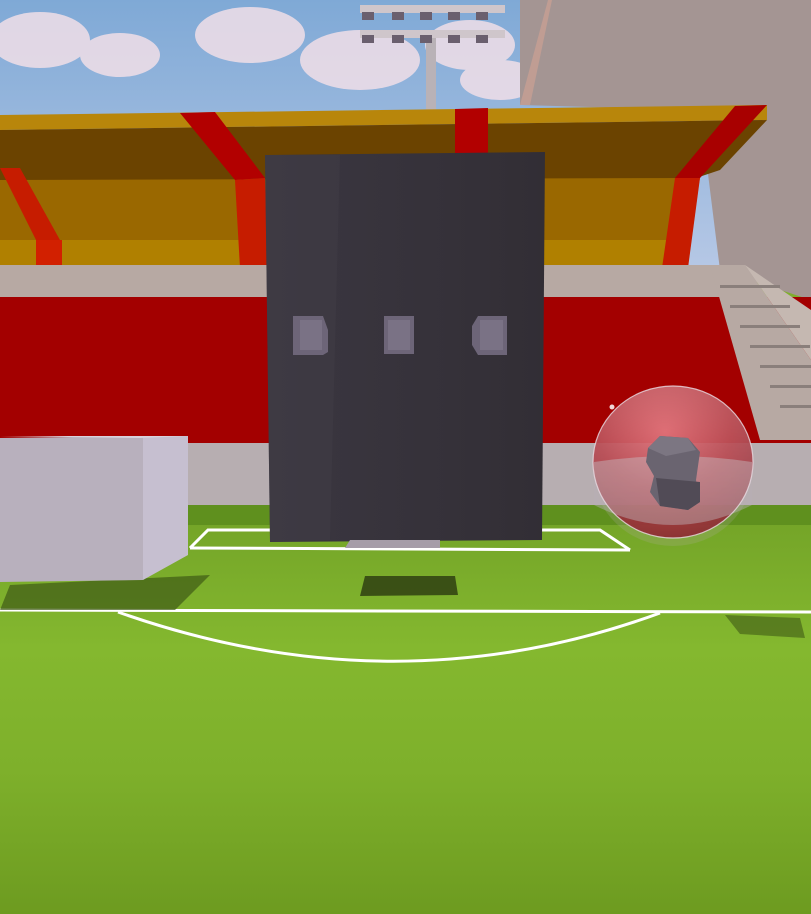  I want to click on red-bubble-sphere, so click(673, 465).